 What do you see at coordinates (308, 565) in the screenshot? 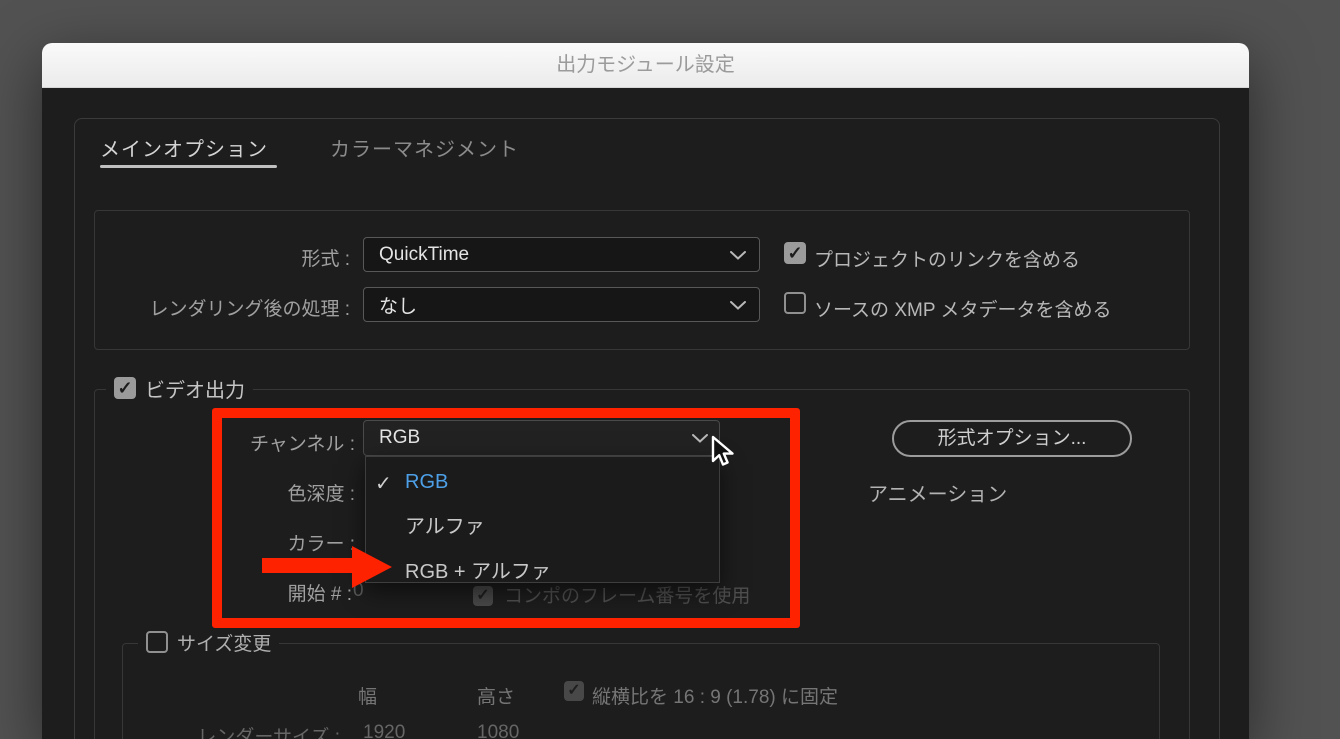
I see `annotation-arrow` at bounding box center [308, 565].